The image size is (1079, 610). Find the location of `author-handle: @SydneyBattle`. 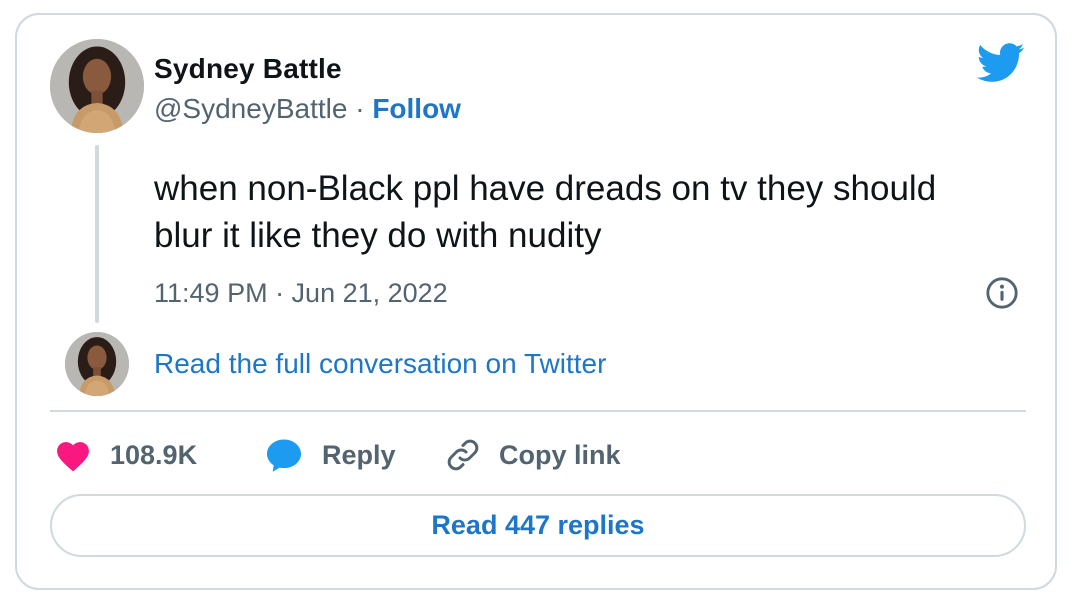

author-handle: @SydneyBattle is located at coordinates (250, 108).